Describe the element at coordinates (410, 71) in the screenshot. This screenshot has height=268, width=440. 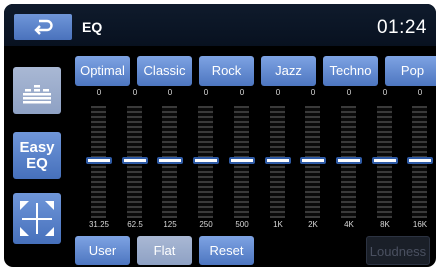
I see `preset-pop: Pop` at that location.